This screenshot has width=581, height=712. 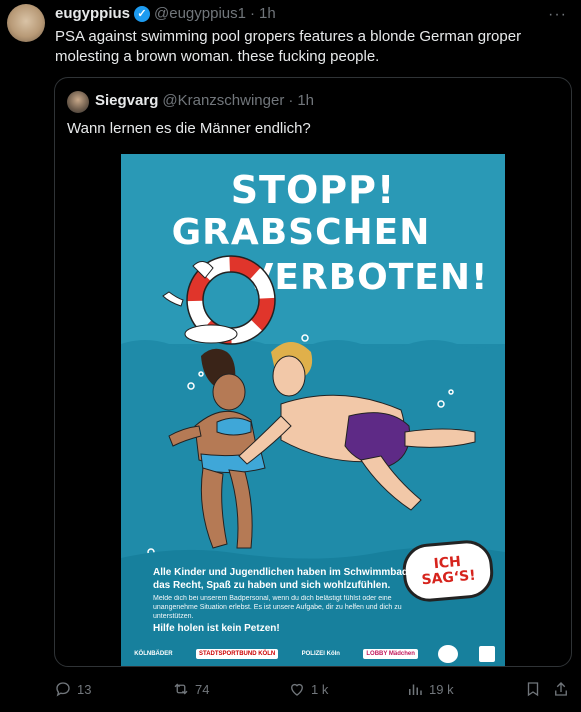 What do you see at coordinates (63, 689) in the screenshot?
I see `reply-icon` at bounding box center [63, 689].